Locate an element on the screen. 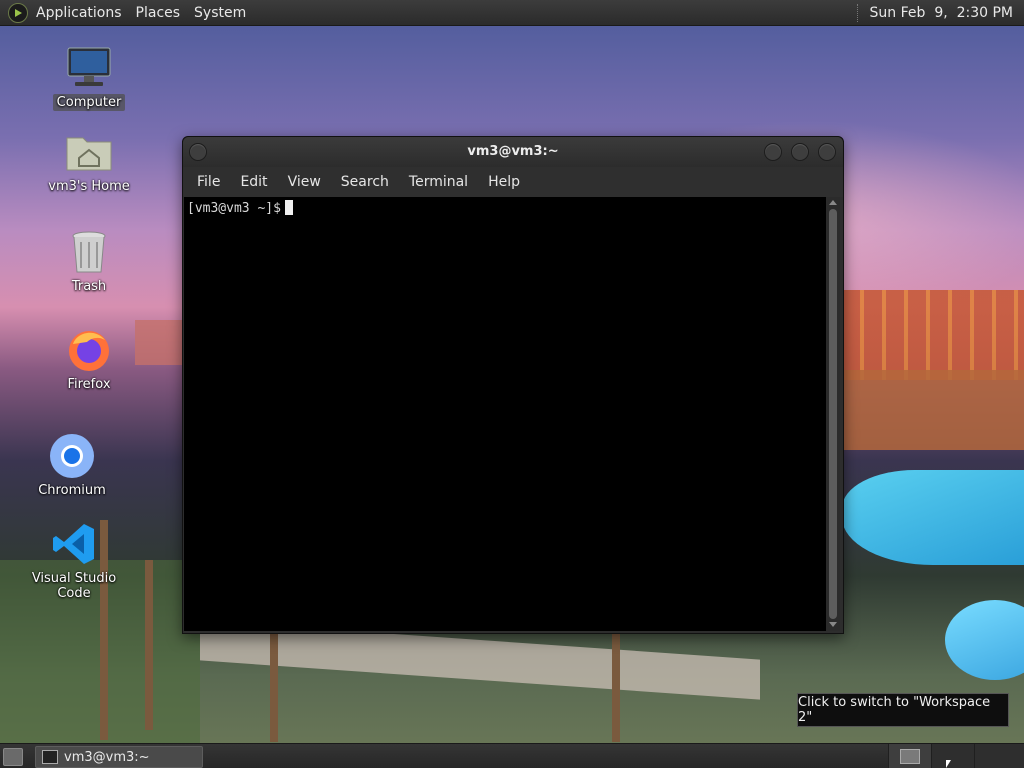  wallpaper-hotel-base is located at coordinates (933, 410).